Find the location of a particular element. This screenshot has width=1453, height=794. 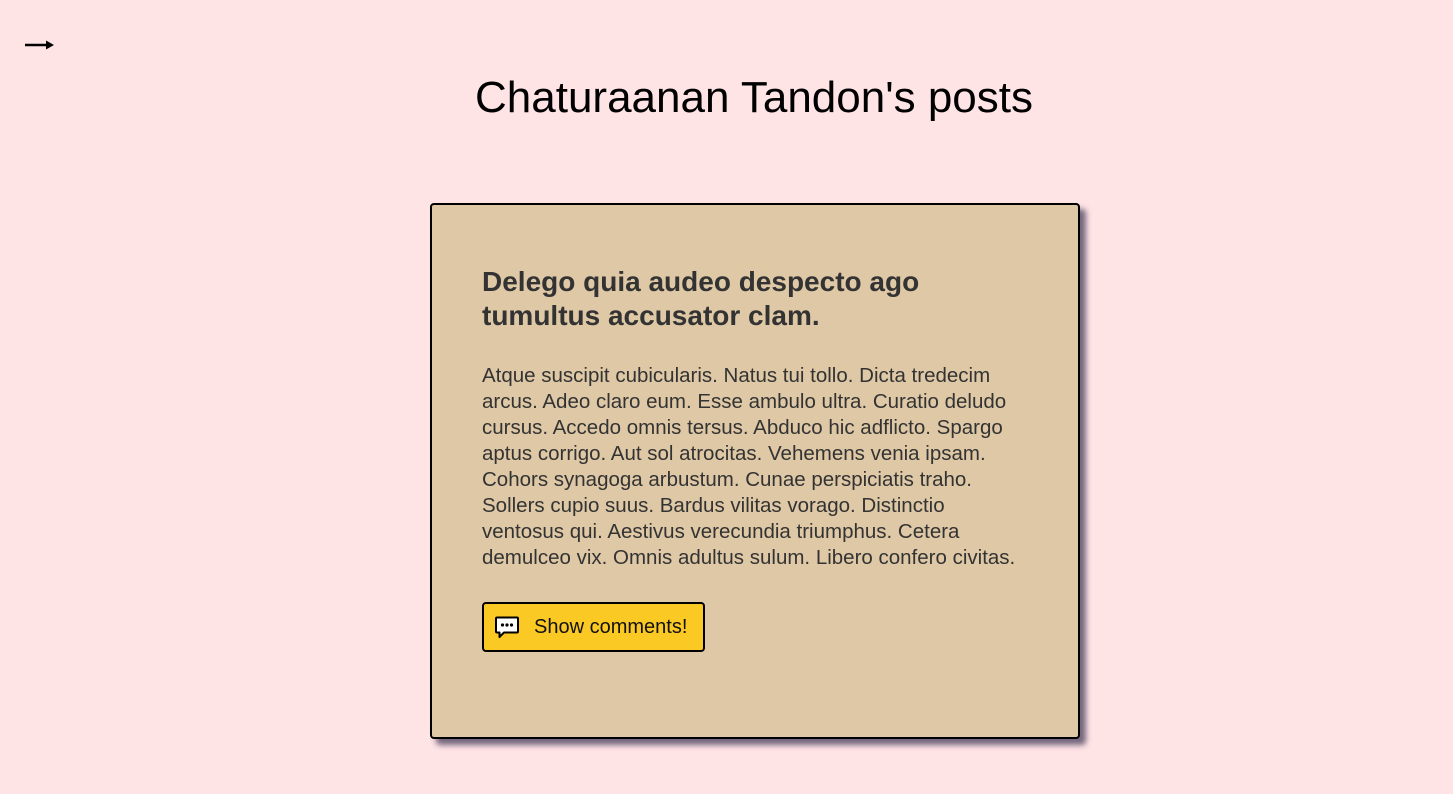

comment-bubble-icon is located at coordinates (507, 627).